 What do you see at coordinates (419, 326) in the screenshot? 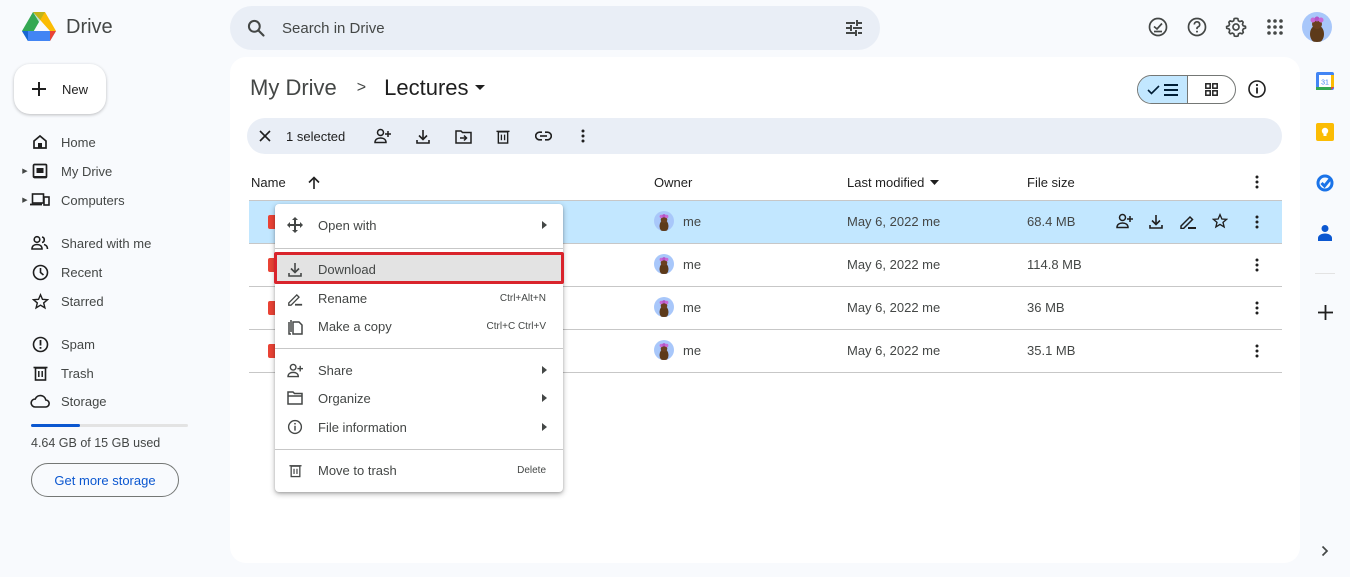
I see `menu-item-make-a-copy: Make a copy Ctrl+C Ctrl+V` at bounding box center [419, 326].